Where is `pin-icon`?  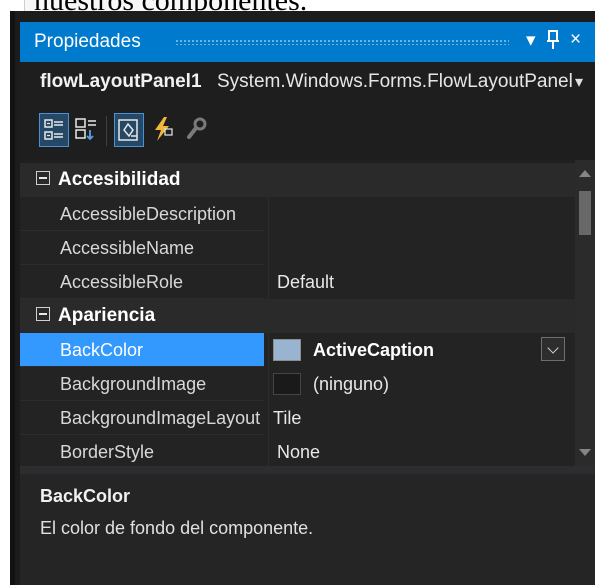
pin-icon is located at coordinates (553, 42).